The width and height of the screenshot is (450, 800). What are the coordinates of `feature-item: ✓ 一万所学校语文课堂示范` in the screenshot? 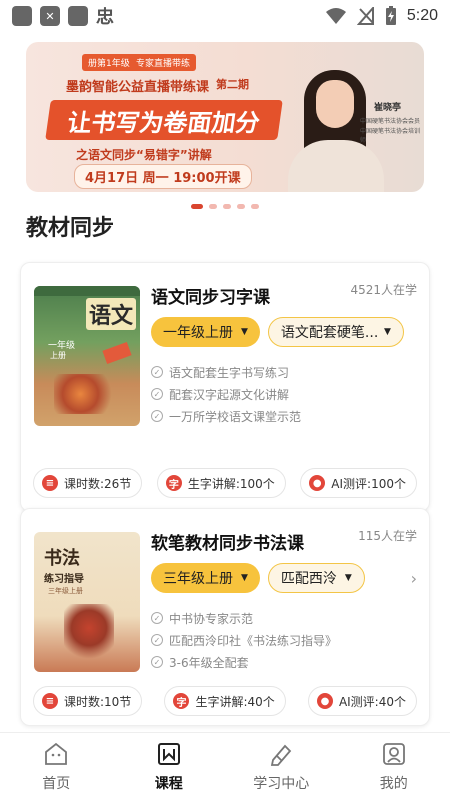 It's located at (226, 416).